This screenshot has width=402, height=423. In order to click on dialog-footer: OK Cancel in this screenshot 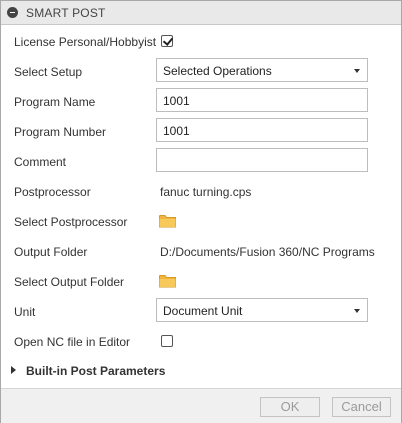, I will do `click(201, 405)`.